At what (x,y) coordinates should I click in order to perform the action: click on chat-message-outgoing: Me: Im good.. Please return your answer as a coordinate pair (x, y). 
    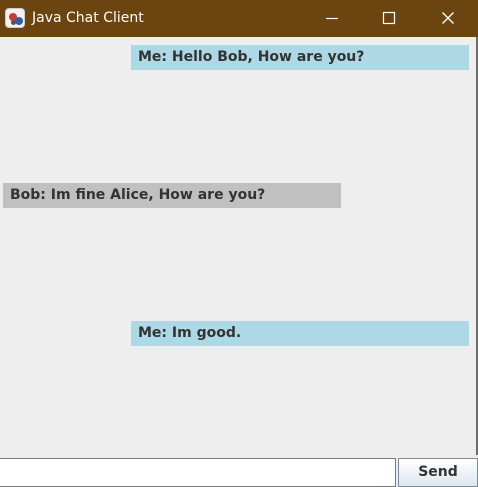
    Looking at the image, I should click on (300, 333).